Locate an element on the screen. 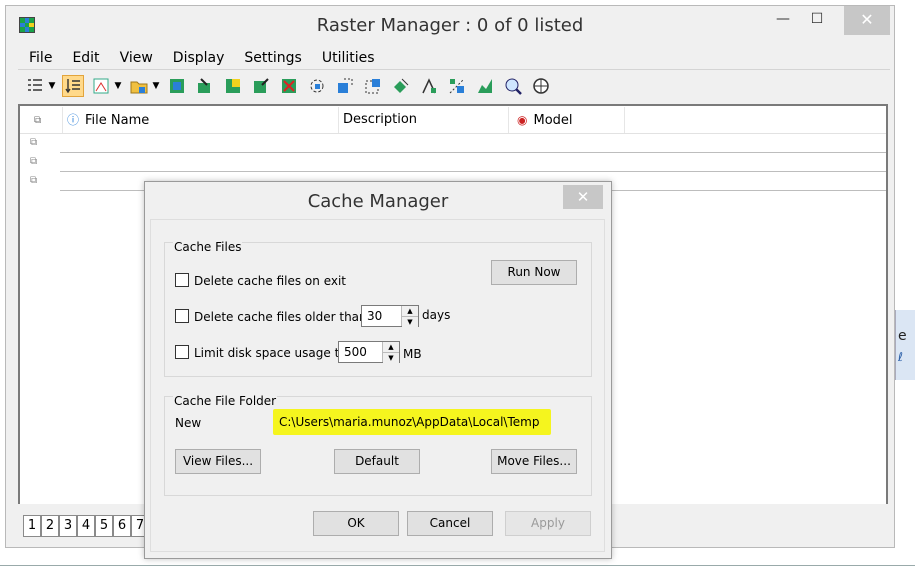  delete-on-exit-checkbox is located at coordinates (182, 280).